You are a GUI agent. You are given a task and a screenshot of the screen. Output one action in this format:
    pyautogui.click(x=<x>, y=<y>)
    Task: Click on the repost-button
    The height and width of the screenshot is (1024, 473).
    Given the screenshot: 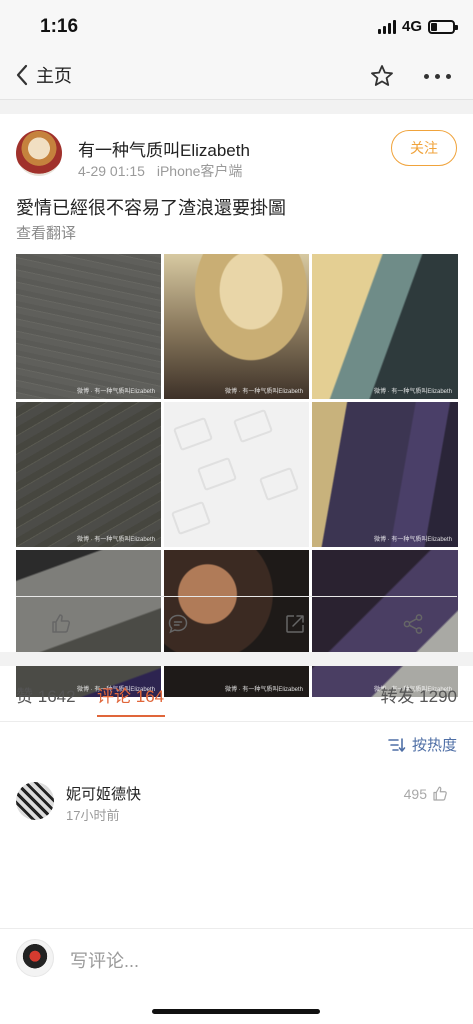 What is the action you would take?
    pyautogui.click(x=295, y=624)
    